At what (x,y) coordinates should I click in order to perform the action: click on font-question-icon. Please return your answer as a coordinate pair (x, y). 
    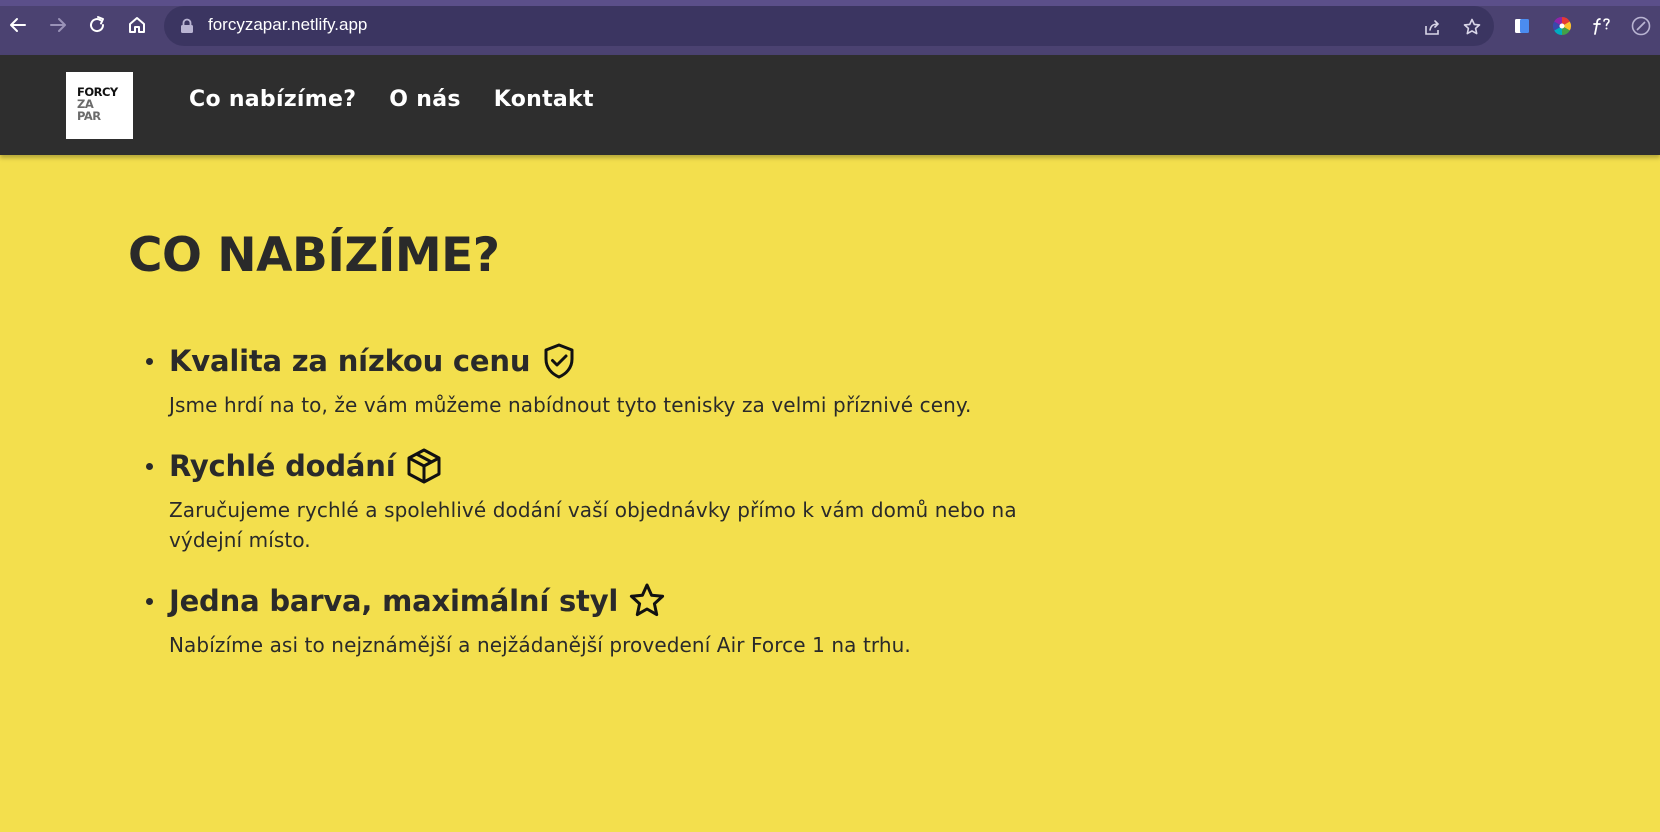
    Looking at the image, I should click on (1601, 26).